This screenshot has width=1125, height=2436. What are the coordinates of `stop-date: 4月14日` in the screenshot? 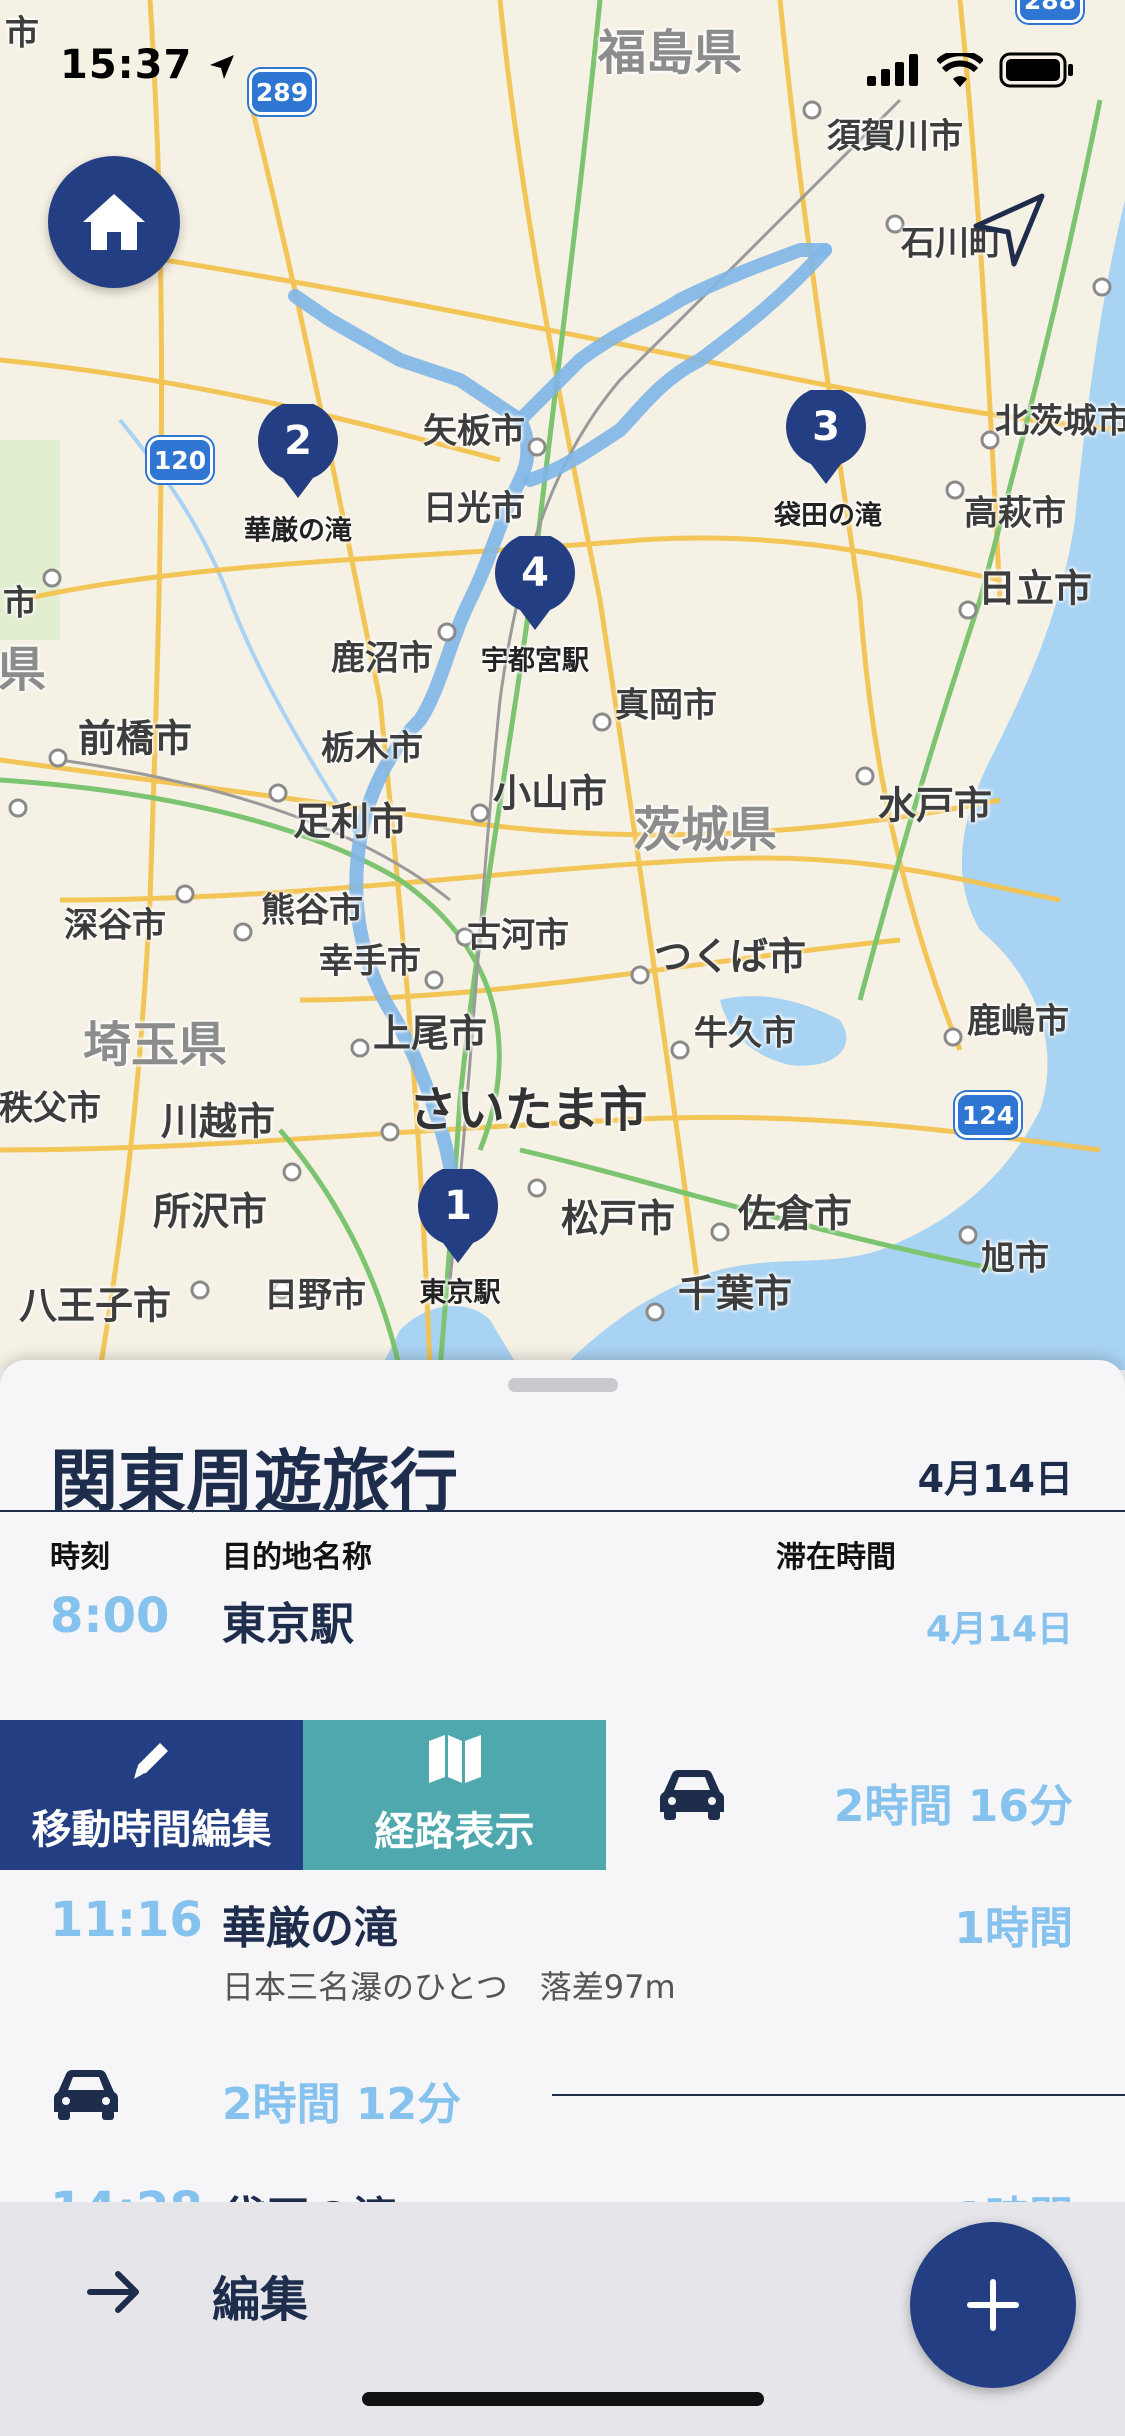 It's located at (999, 1629).